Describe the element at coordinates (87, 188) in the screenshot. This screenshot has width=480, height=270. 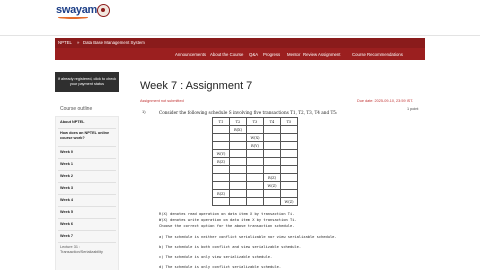
I see `sidebar-item-week-3: Week 3` at that location.